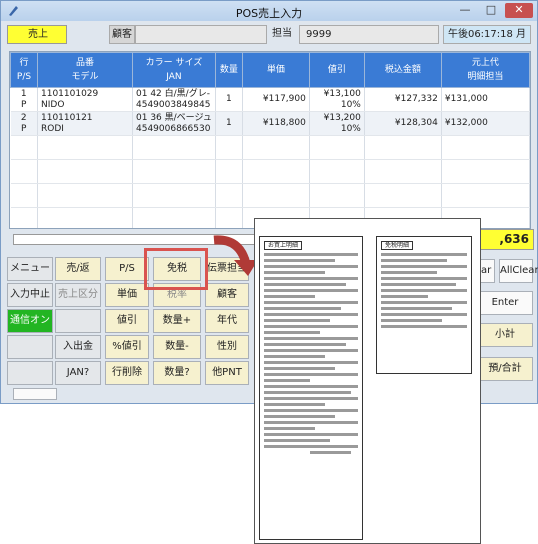 The height and width of the screenshot is (544, 538). What do you see at coordinates (30, 321) in the screenshot?
I see `comm-on-button: 通信オン` at bounding box center [30, 321].